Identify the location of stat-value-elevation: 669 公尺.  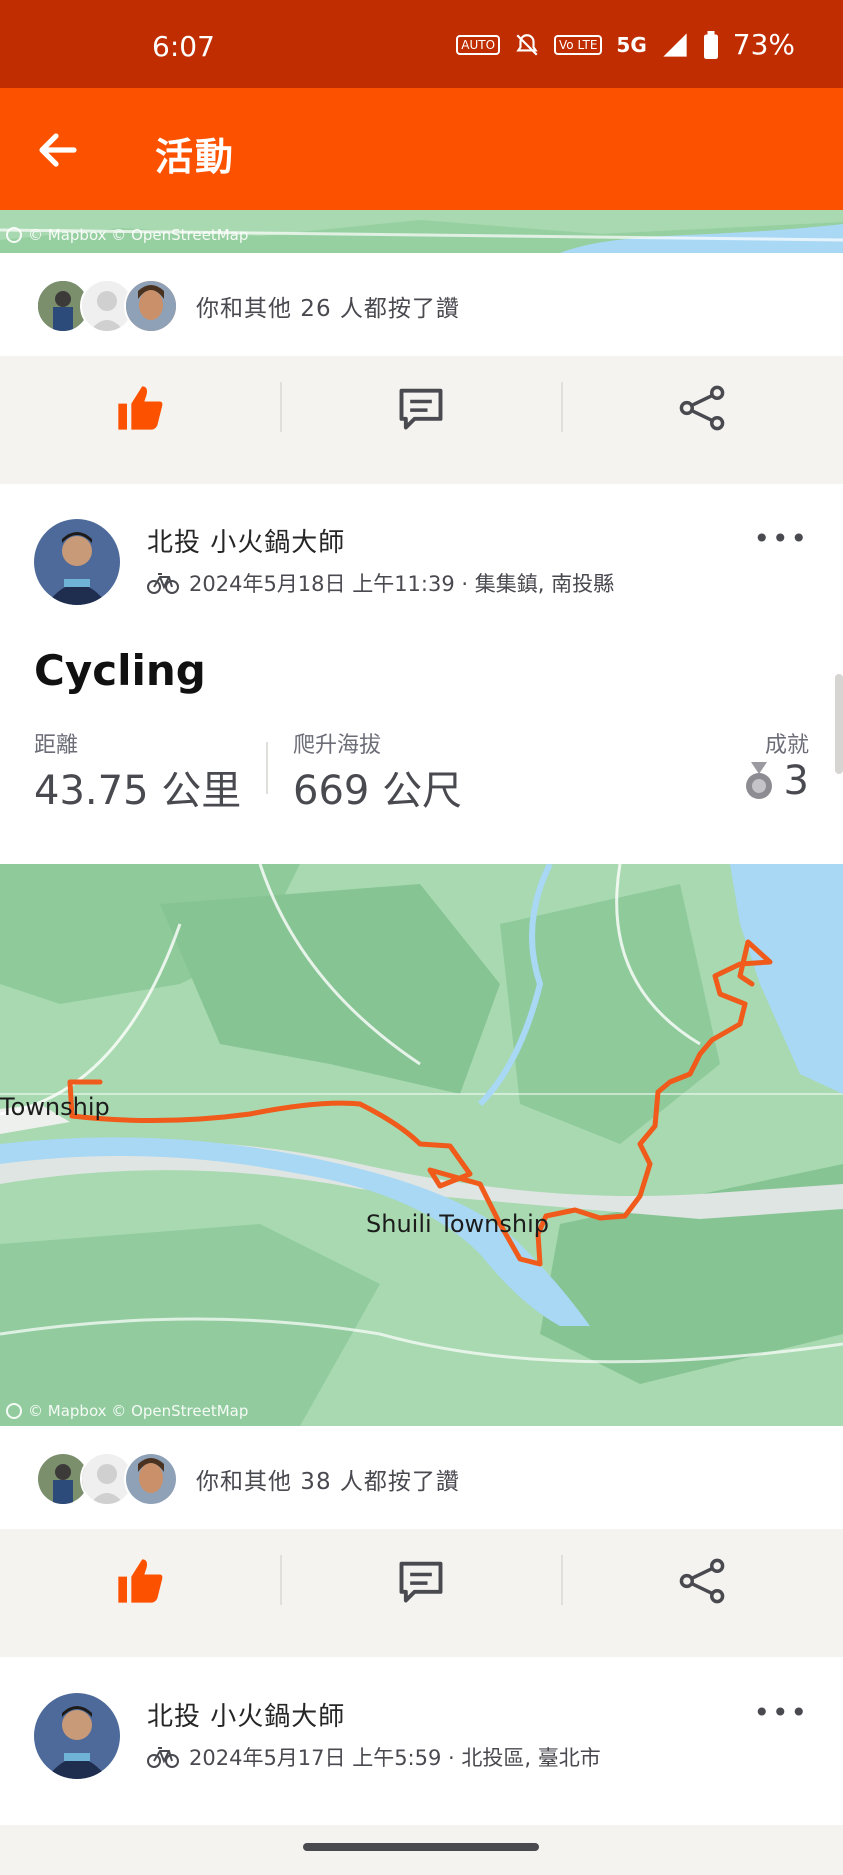
(378, 791).